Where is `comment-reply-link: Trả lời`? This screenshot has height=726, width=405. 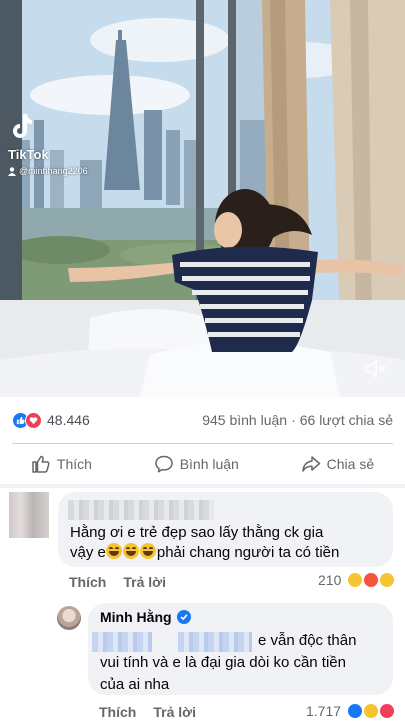 comment-reply-link: Trả lời is located at coordinates (144, 582).